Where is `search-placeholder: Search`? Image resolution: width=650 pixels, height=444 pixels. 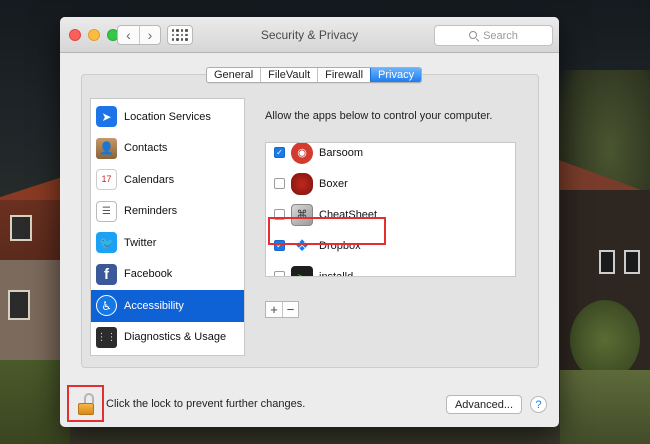
search-placeholder: Search is located at coordinates (500, 35).